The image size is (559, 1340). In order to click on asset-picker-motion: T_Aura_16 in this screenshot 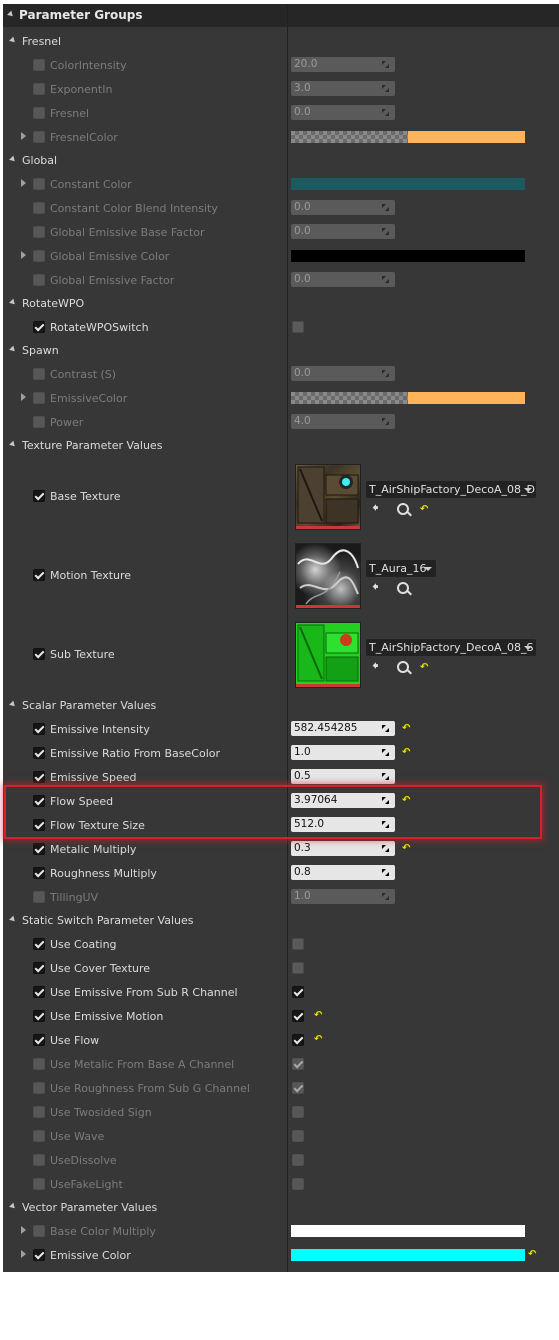, I will do `click(401, 568)`.